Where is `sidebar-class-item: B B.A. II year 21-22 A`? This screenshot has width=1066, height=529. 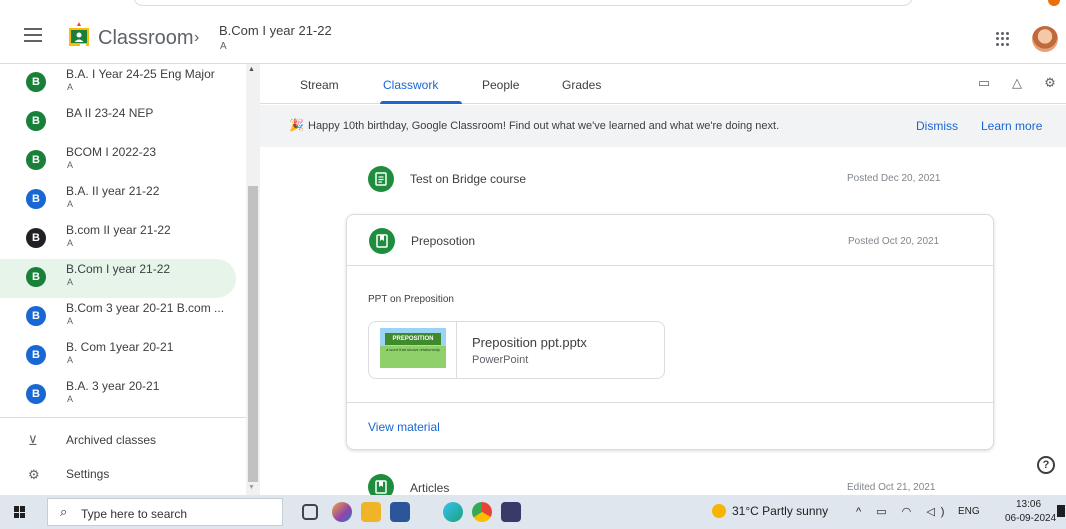 sidebar-class-item: B B.A. II year 21-22 A is located at coordinates (118, 200).